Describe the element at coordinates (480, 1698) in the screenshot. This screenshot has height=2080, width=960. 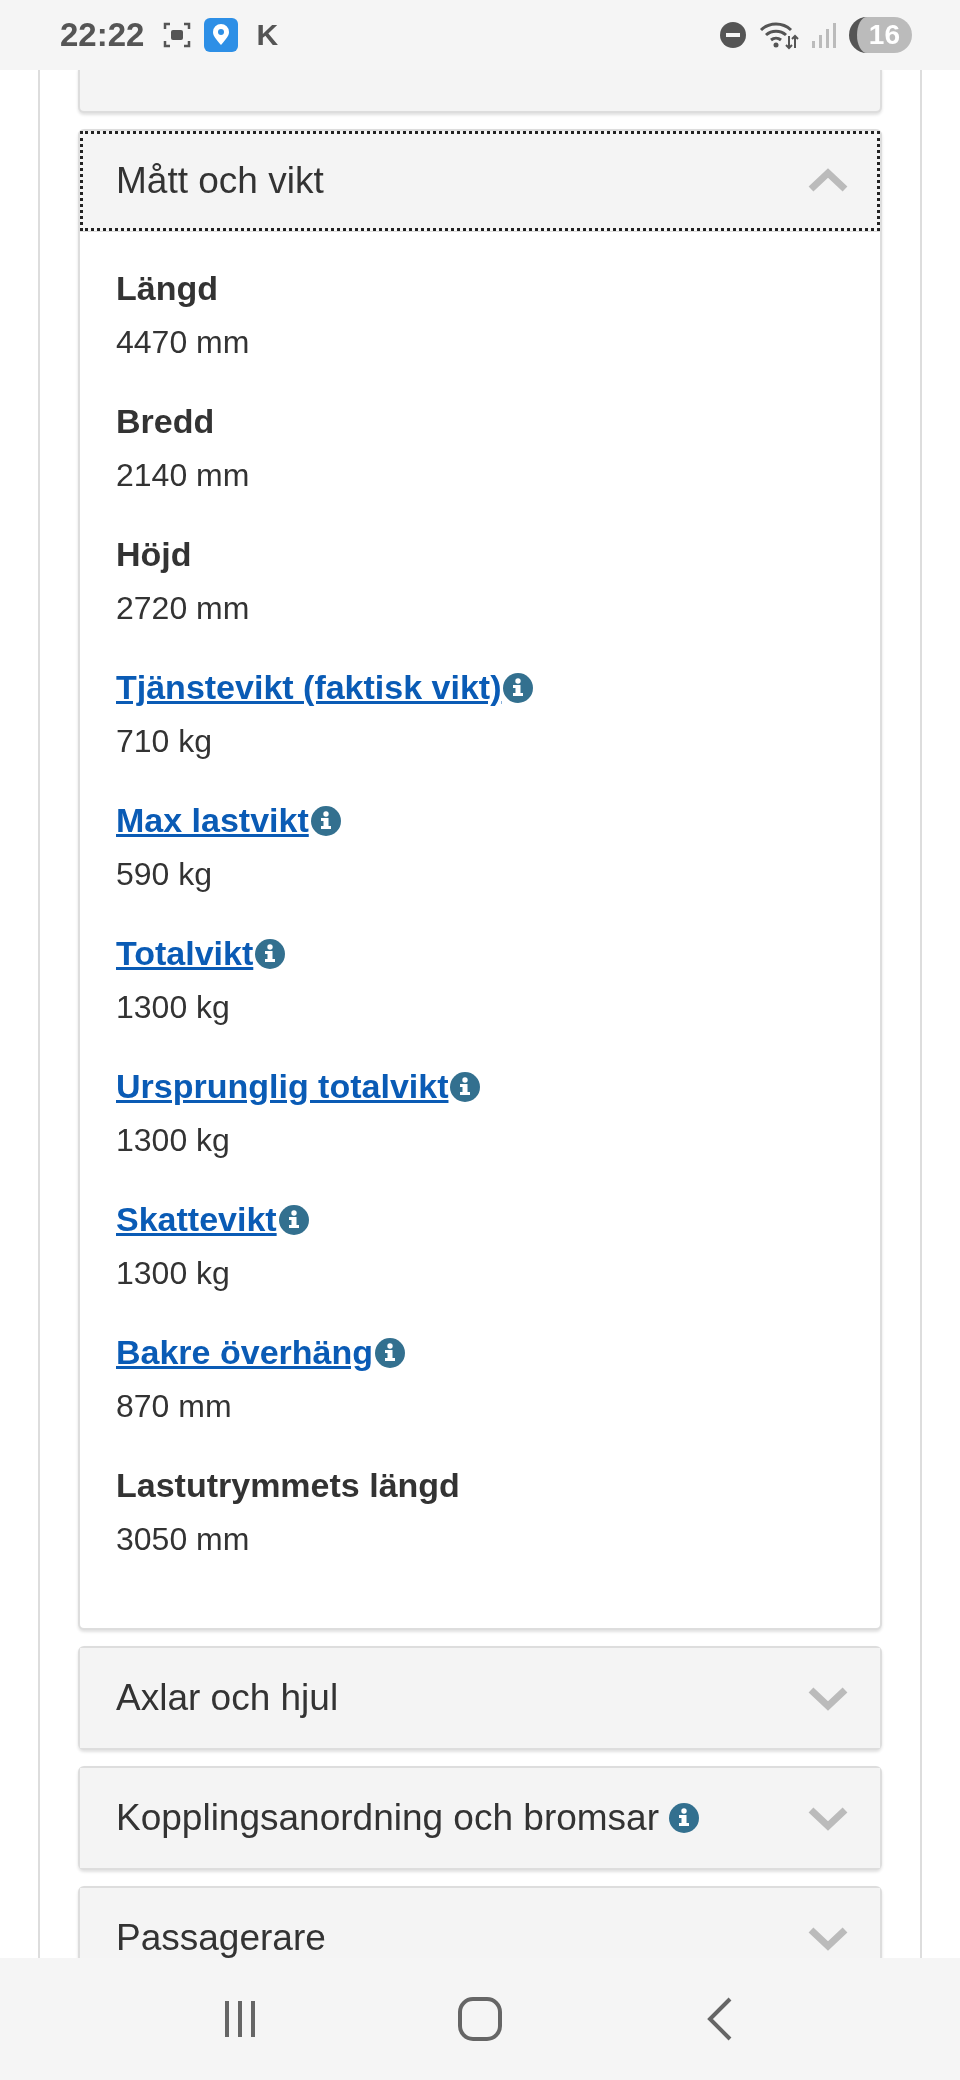
I see `accordion-header: Axlar och hjul` at that location.